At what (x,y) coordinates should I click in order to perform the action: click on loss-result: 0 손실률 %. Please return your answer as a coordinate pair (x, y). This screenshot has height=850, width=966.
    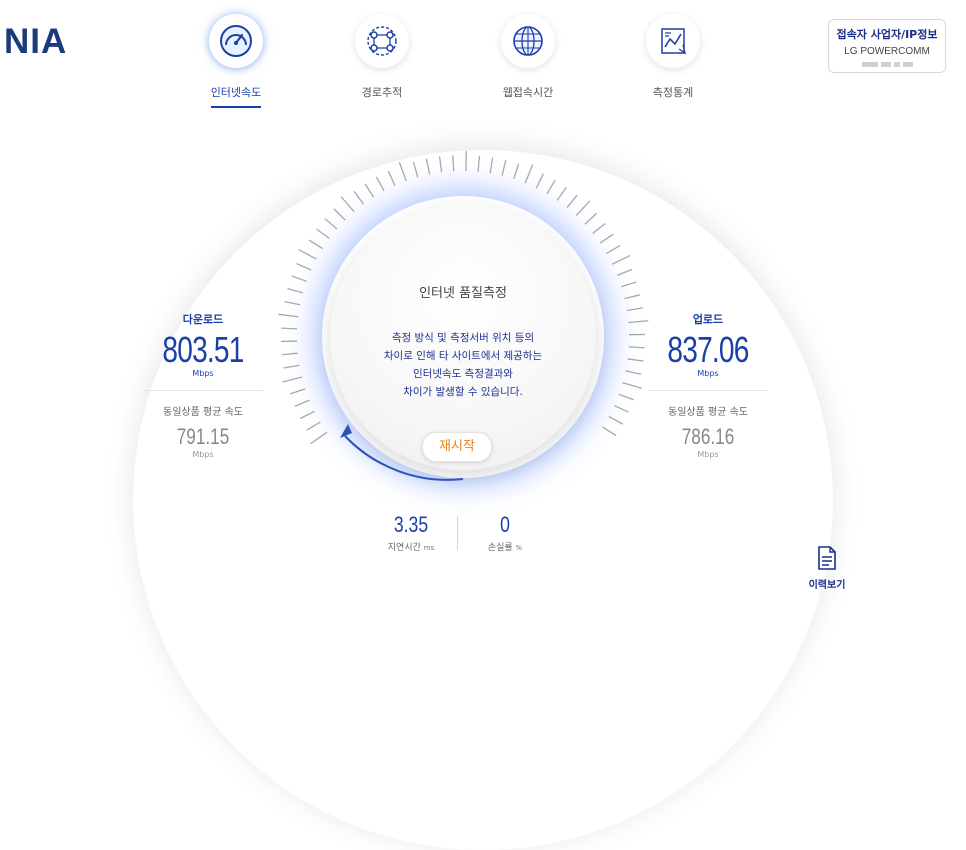
    Looking at the image, I should click on (505, 532).